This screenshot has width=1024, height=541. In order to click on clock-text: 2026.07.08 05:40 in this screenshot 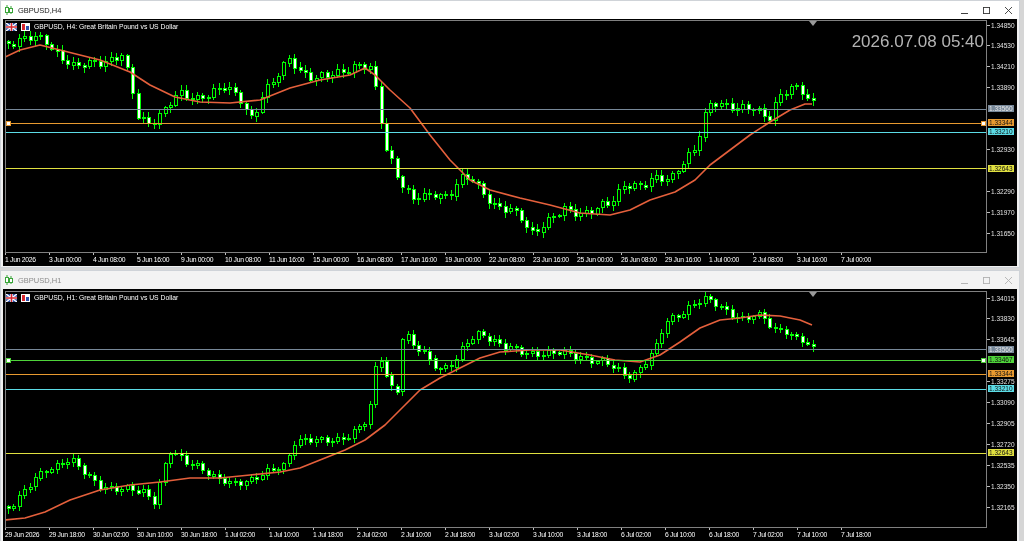, I will do `click(917, 42)`.